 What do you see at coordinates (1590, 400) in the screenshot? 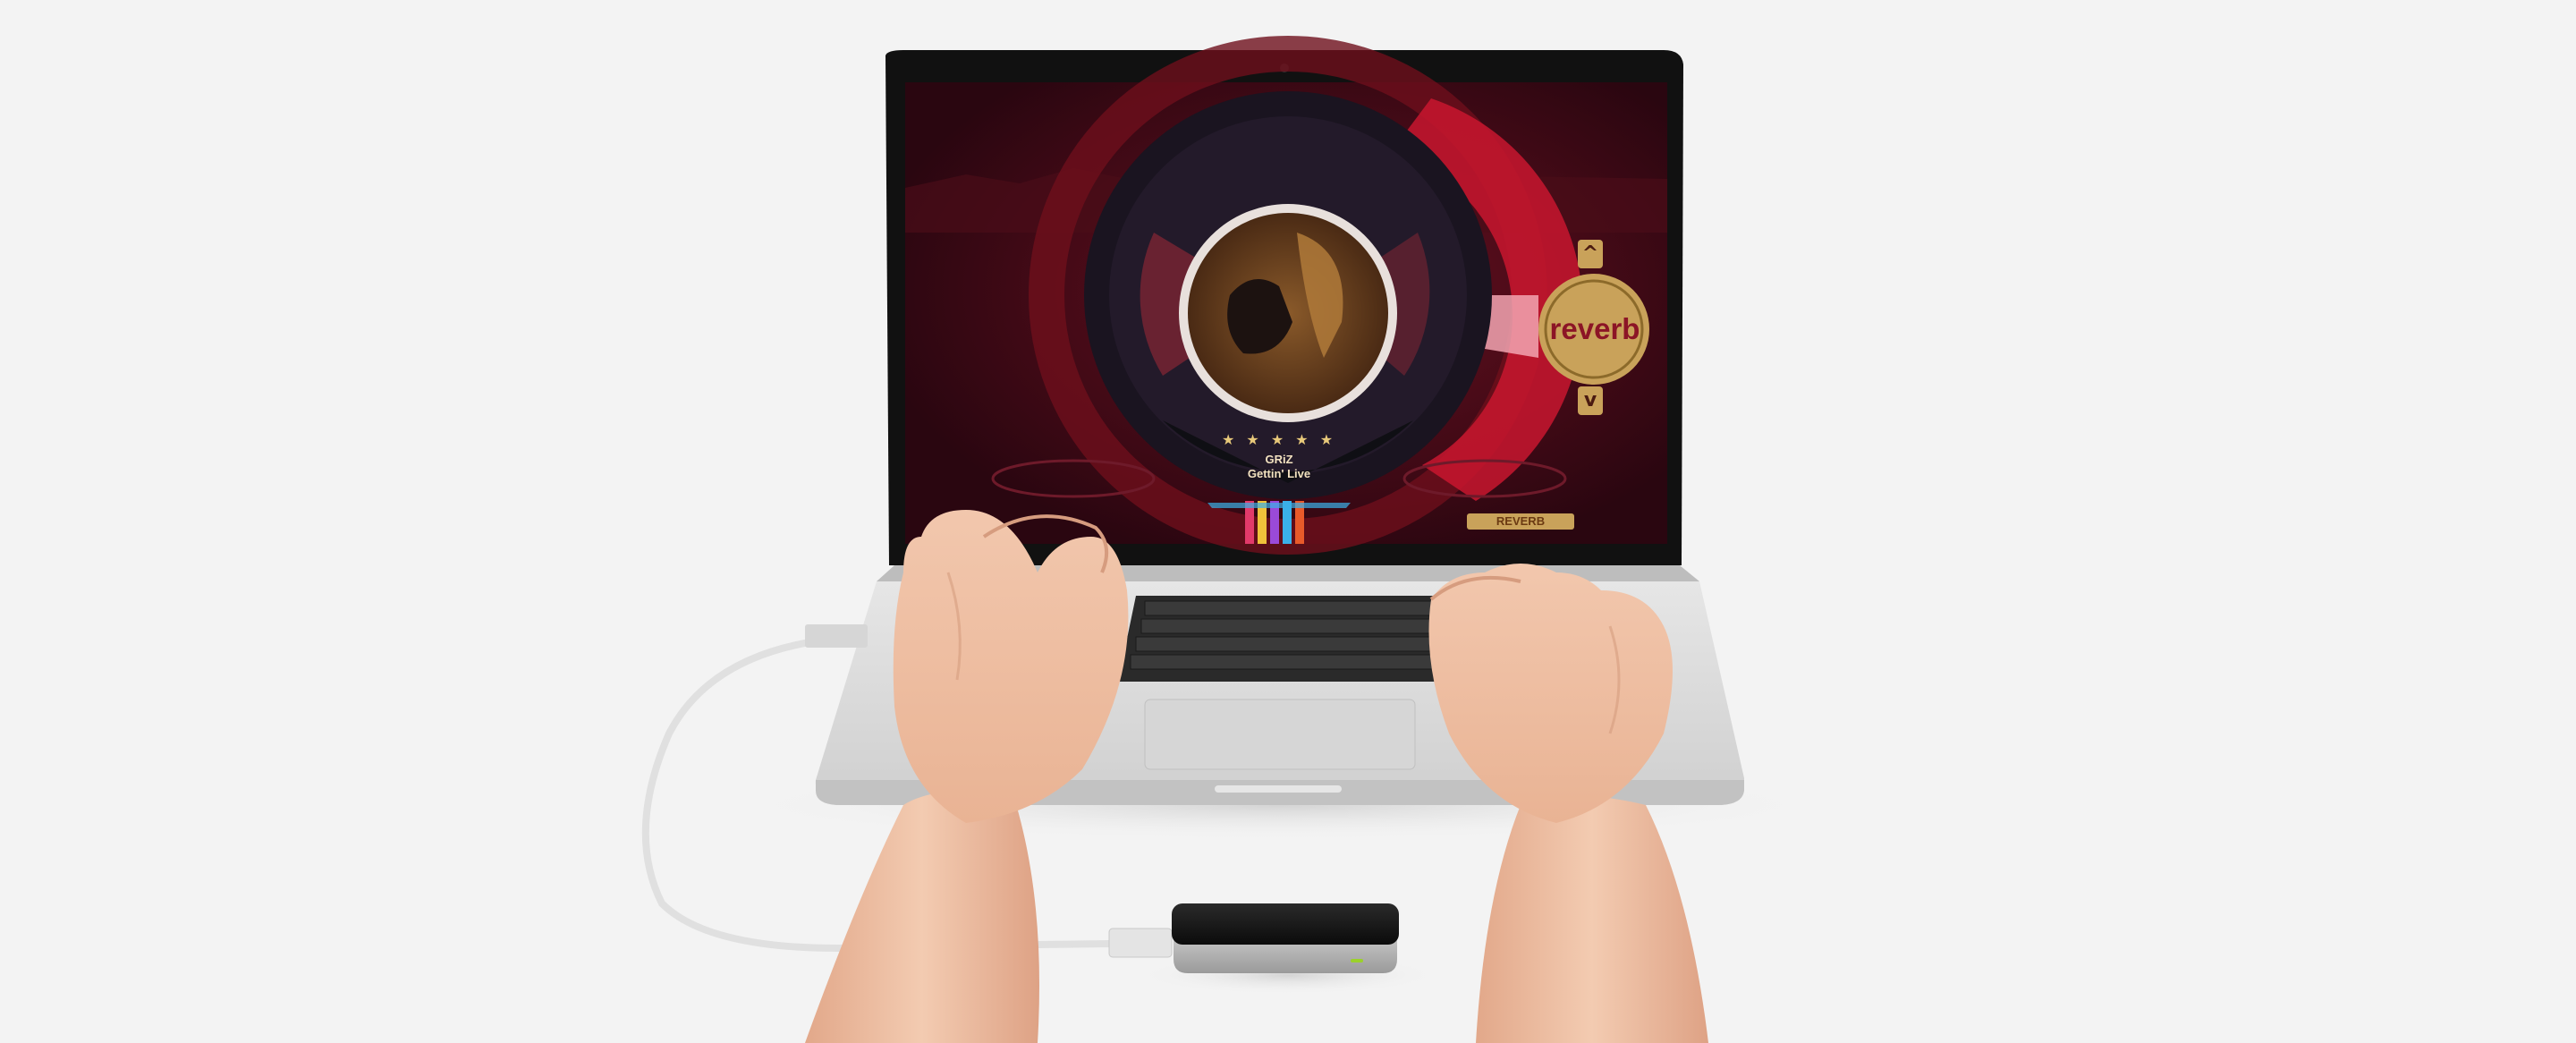
I see `down-arrow-label: v` at bounding box center [1590, 400].